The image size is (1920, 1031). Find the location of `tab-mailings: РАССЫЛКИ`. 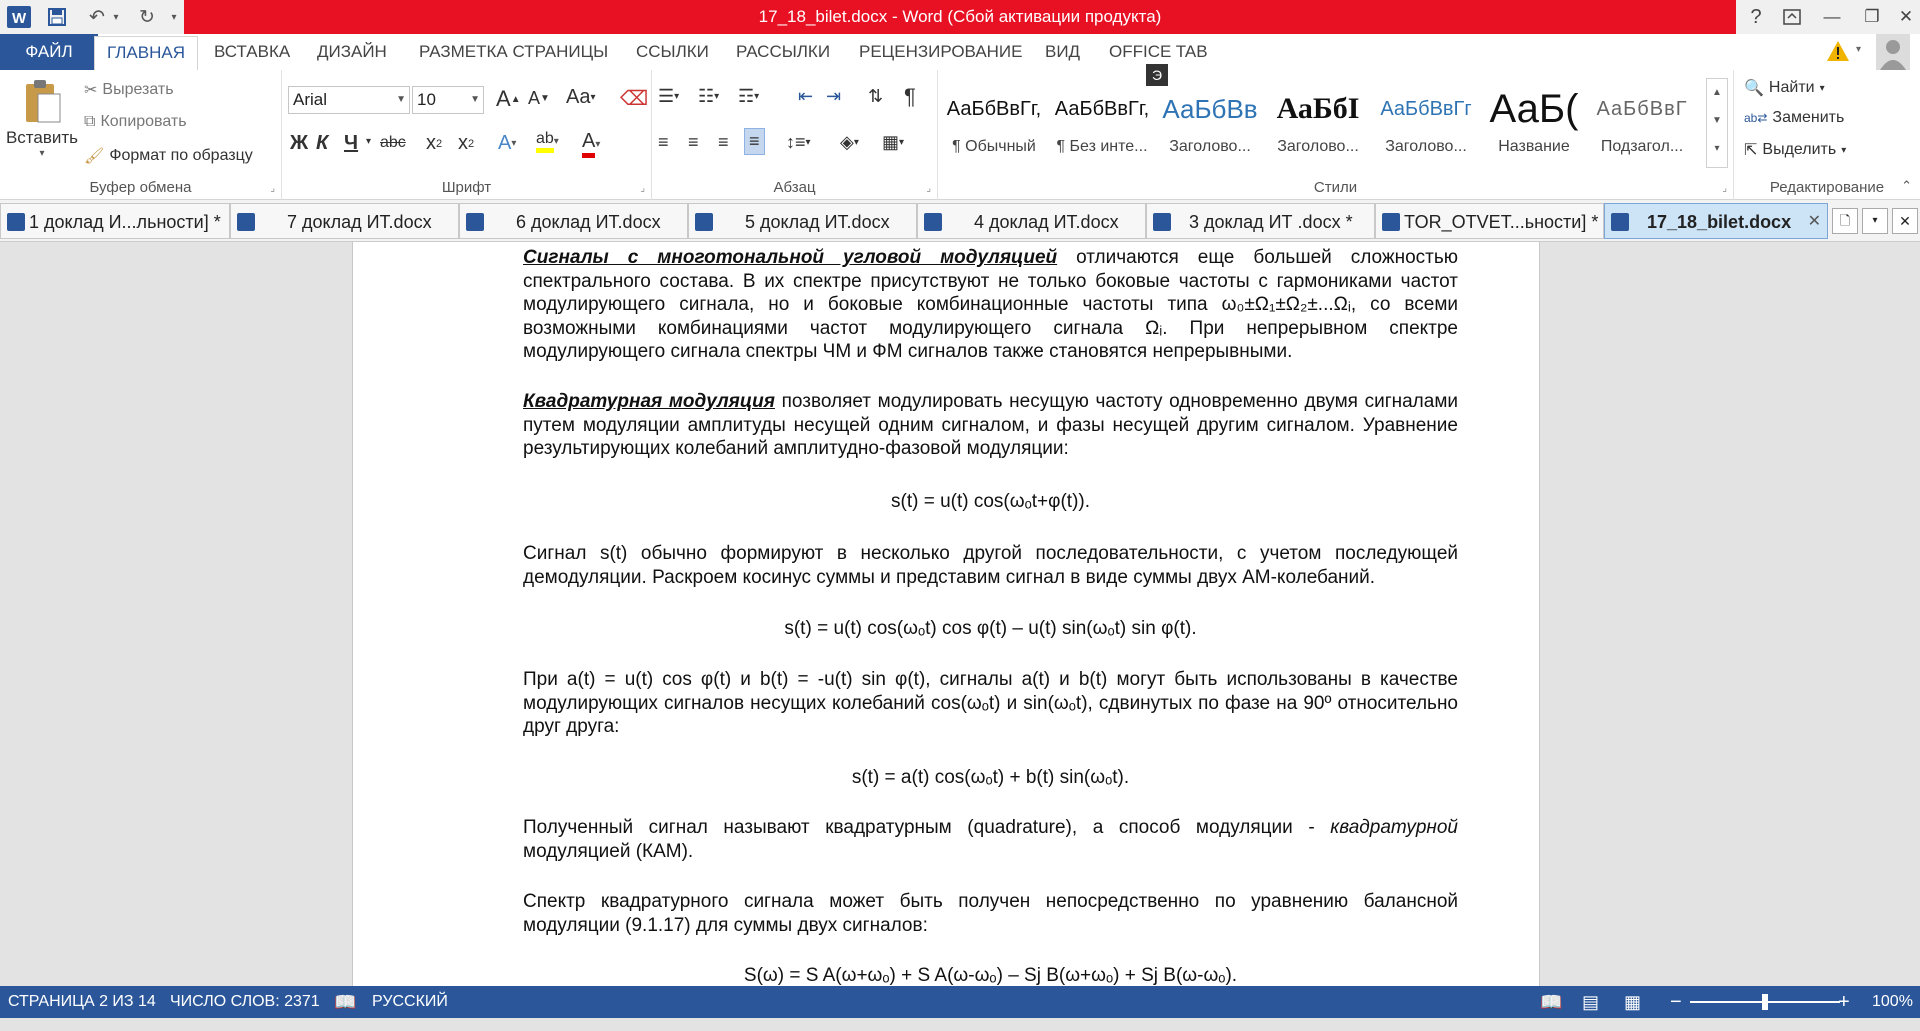

tab-mailings: РАССЫЛКИ is located at coordinates (783, 52).